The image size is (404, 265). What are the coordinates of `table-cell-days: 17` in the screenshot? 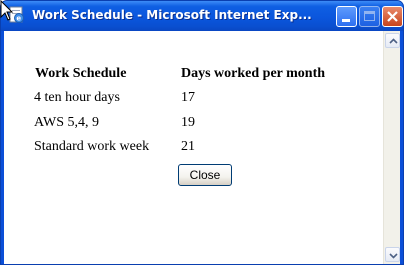 It's located at (188, 97).